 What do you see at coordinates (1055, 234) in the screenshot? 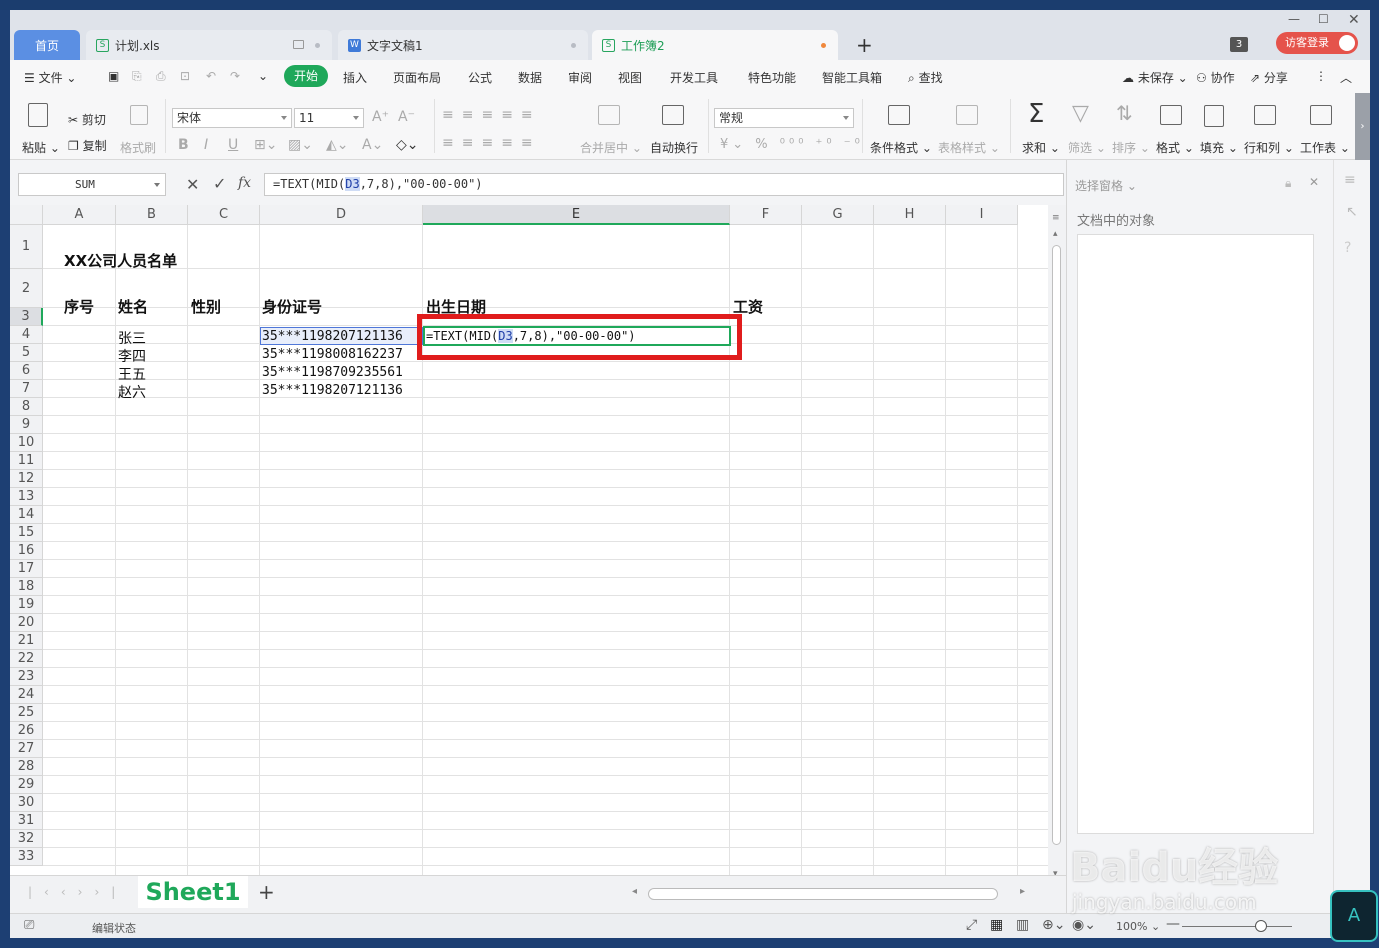
I see `scroll-up-icon: ▴` at bounding box center [1055, 234].